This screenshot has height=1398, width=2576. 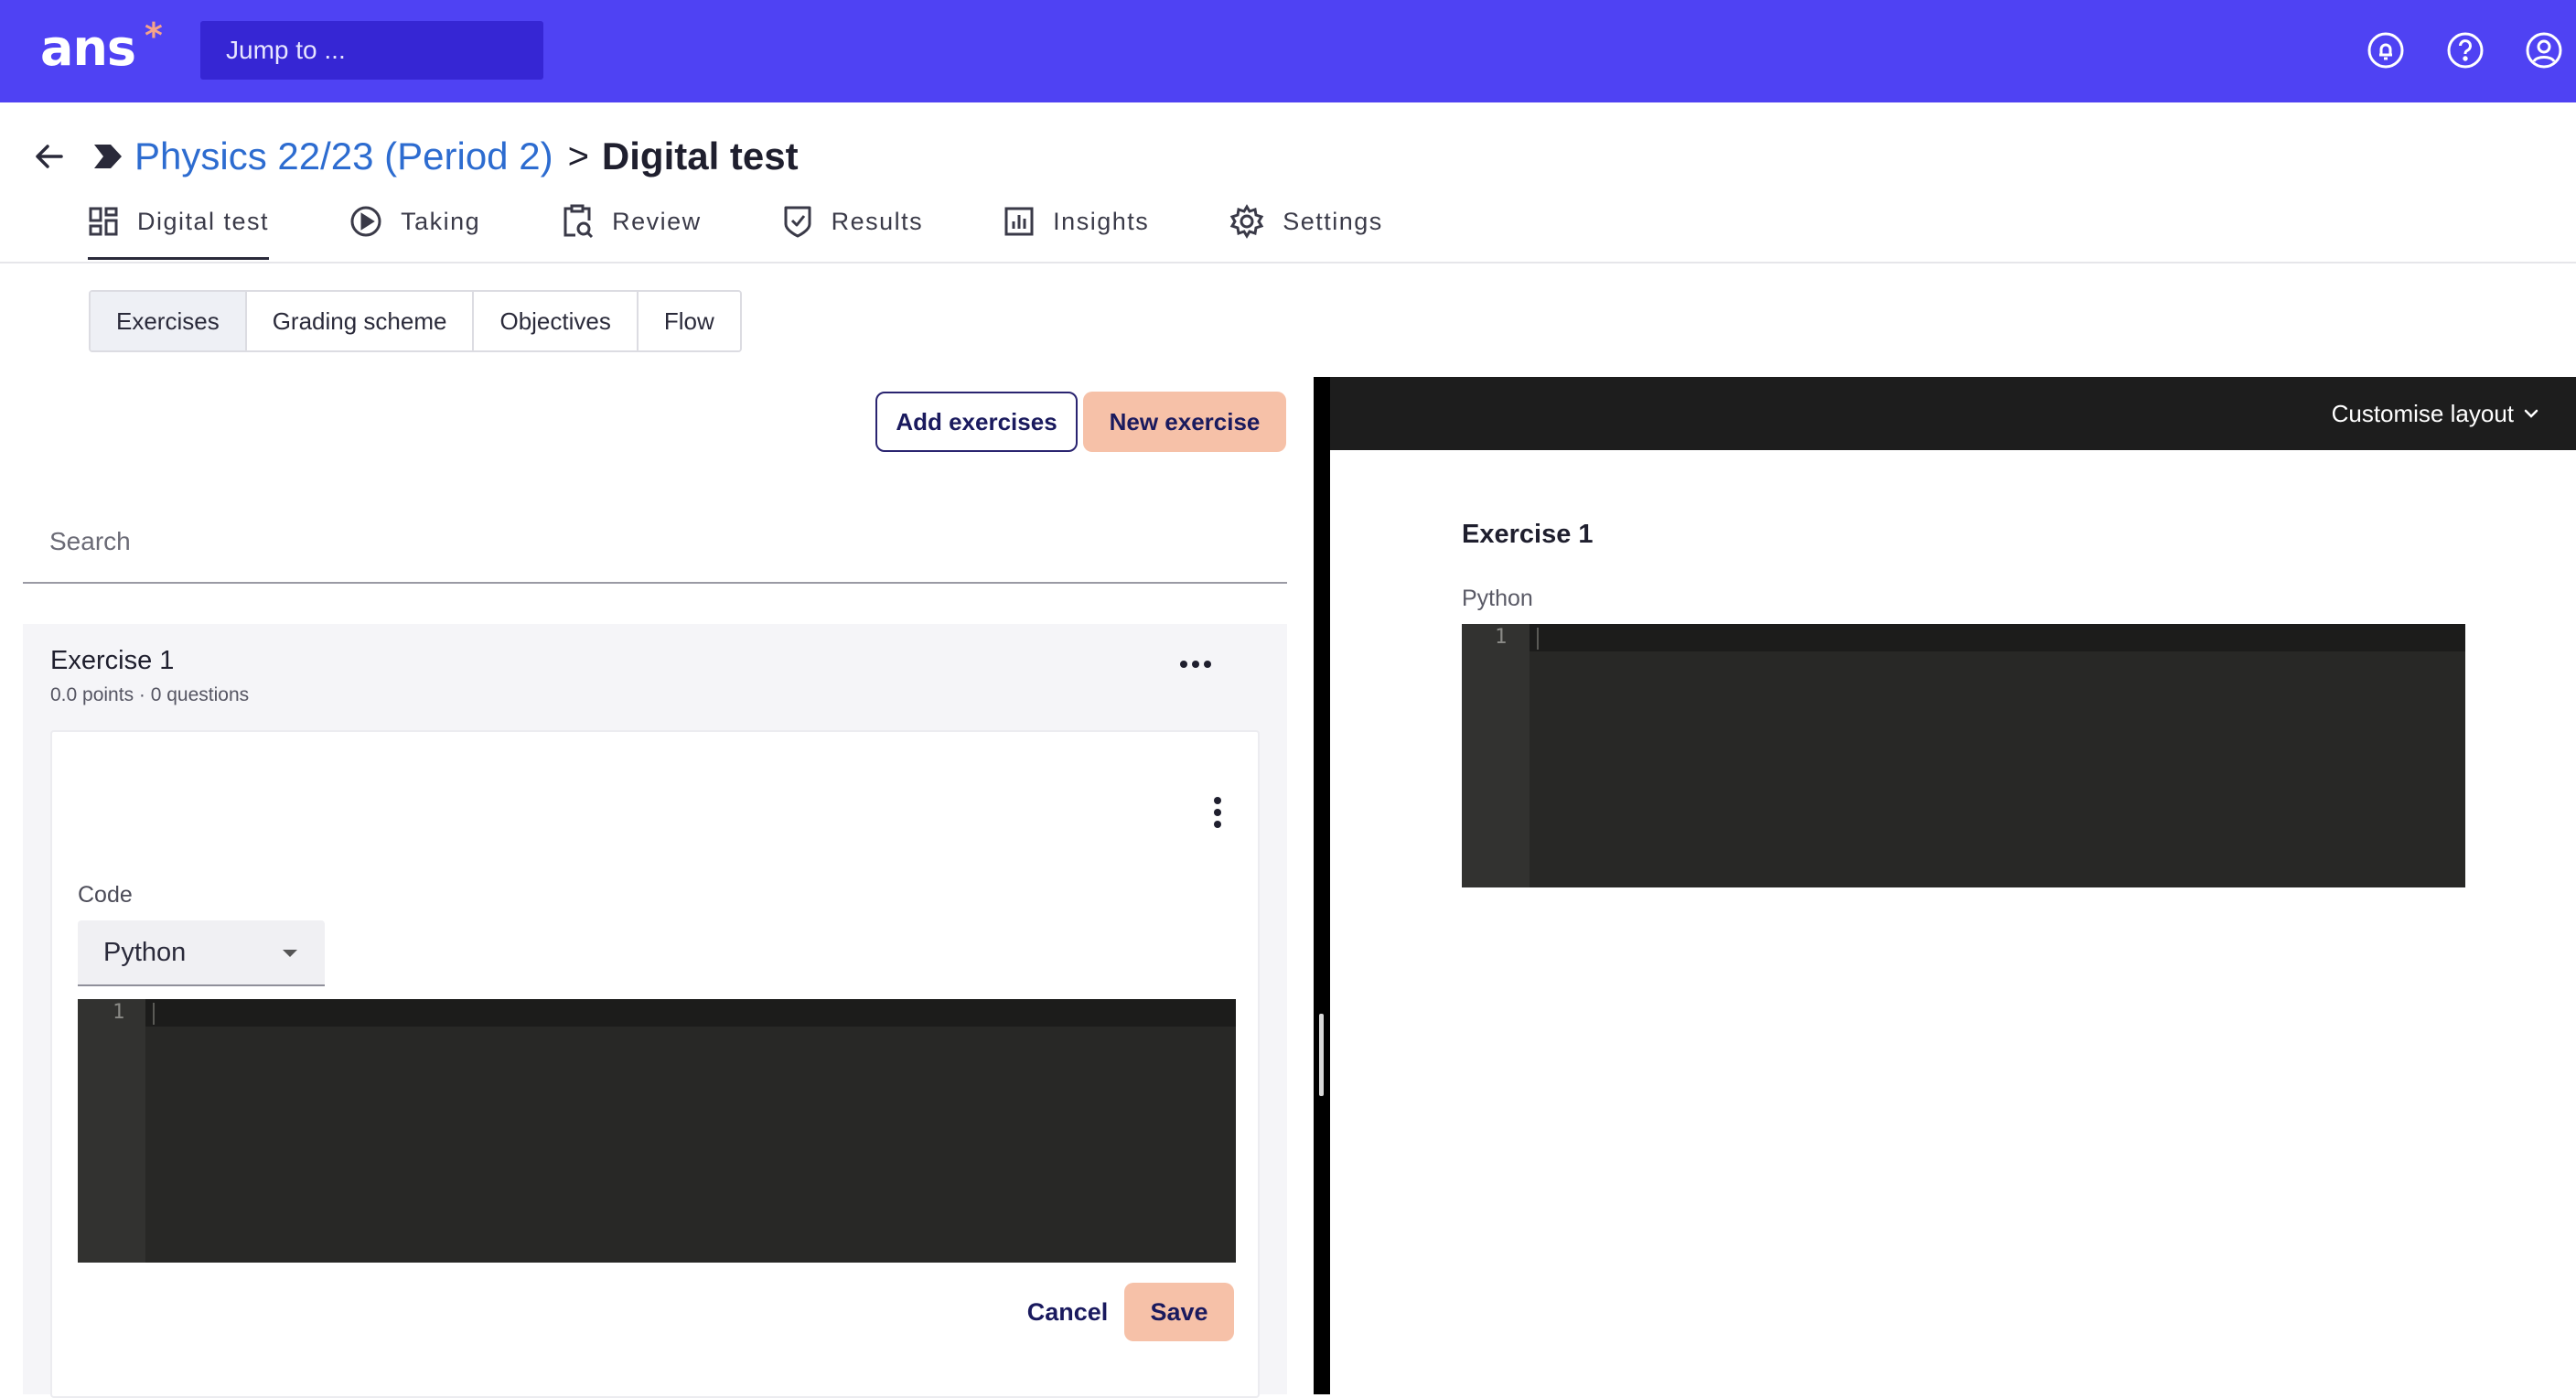 I want to click on cancel-button: Cancel, so click(x=1067, y=1312).